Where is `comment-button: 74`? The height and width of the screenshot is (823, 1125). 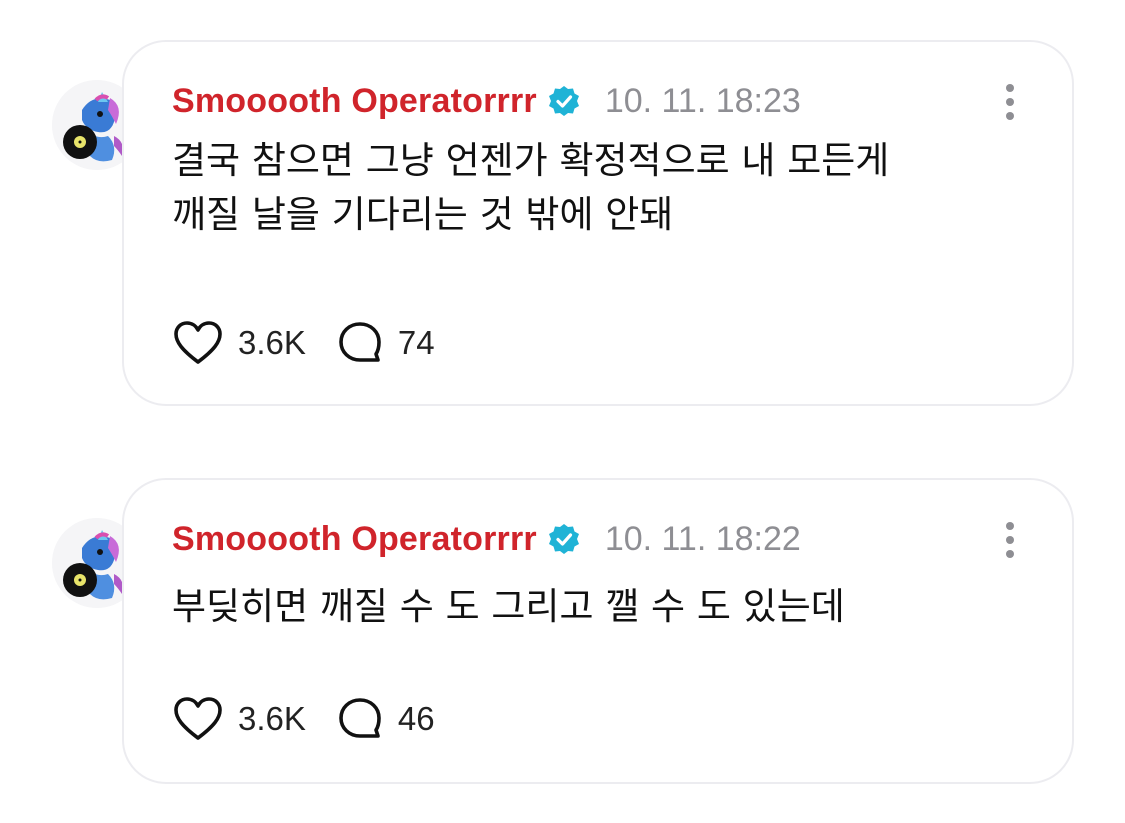
comment-button: 74 is located at coordinates (385, 343).